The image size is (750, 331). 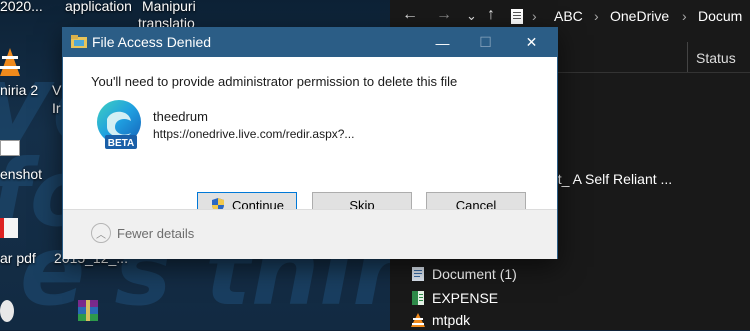 What do you see at coordinates (152, 42) in the screenshot?
I see `dialog-title: File Access Denied` at bounding box center [152, 42].